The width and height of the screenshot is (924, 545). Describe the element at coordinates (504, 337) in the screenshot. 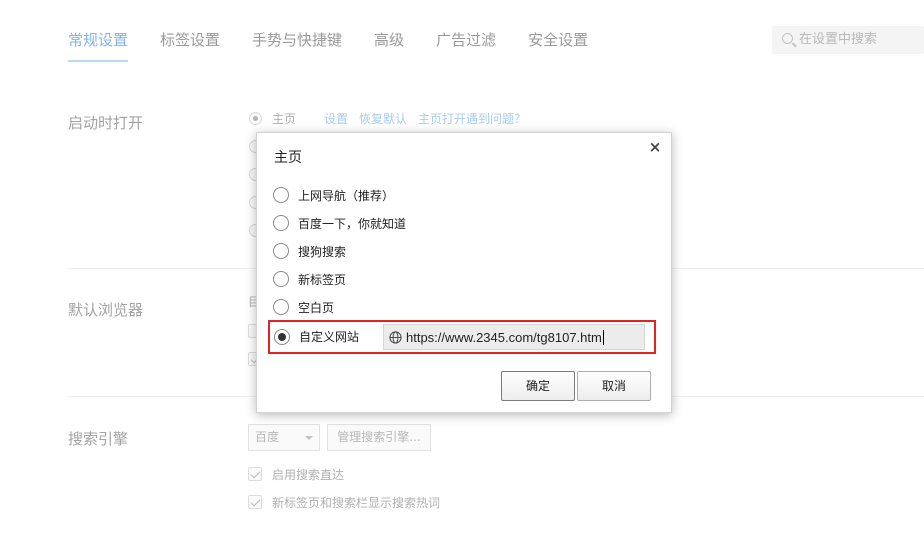

I see `custom-url-value: https://www.2345.com/tg8107.htm` at that location.